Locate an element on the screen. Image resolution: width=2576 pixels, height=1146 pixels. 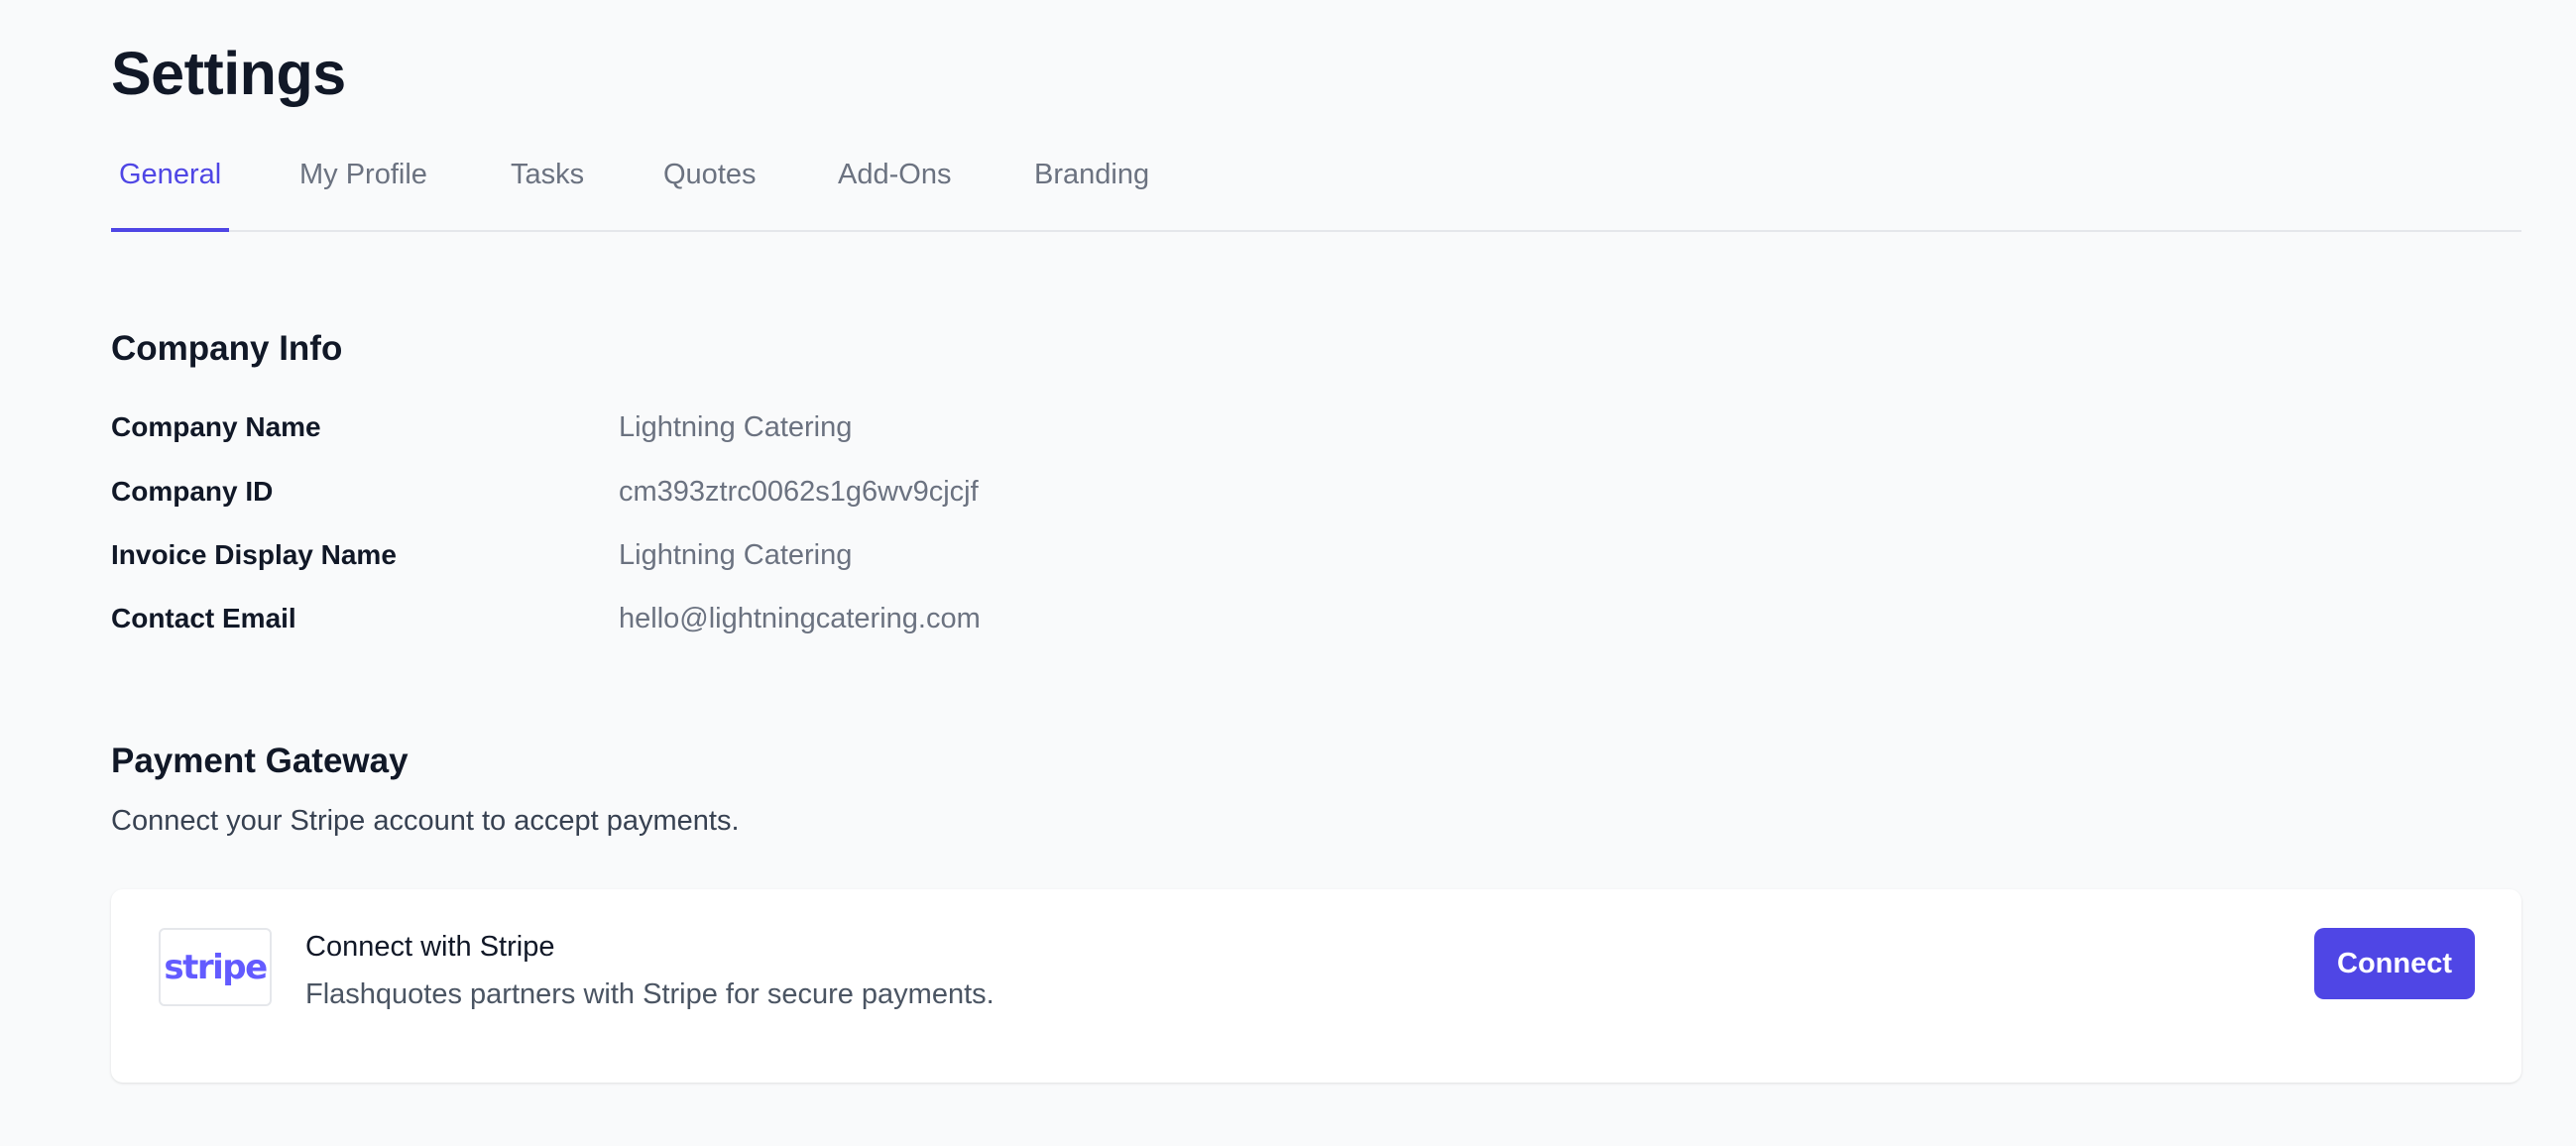
tab-add-ons: Add-Ons is located at coordinates (894, 183).